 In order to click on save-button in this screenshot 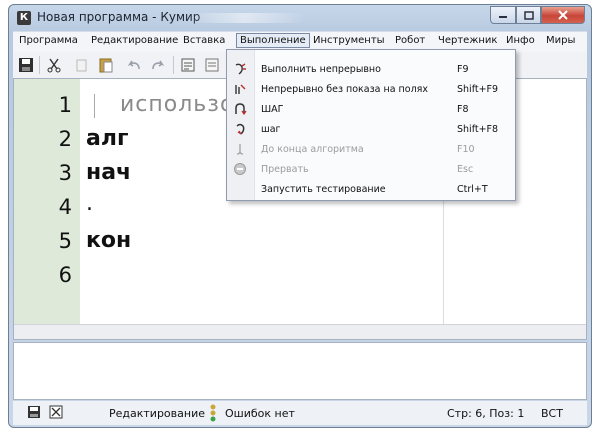, I will do `click(26, 65)`.